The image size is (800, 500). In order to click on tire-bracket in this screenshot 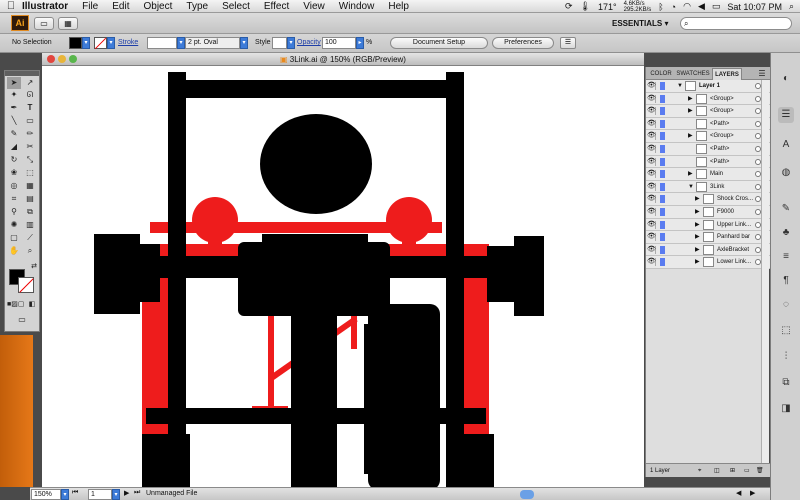, I will do `click(368, 399)`.